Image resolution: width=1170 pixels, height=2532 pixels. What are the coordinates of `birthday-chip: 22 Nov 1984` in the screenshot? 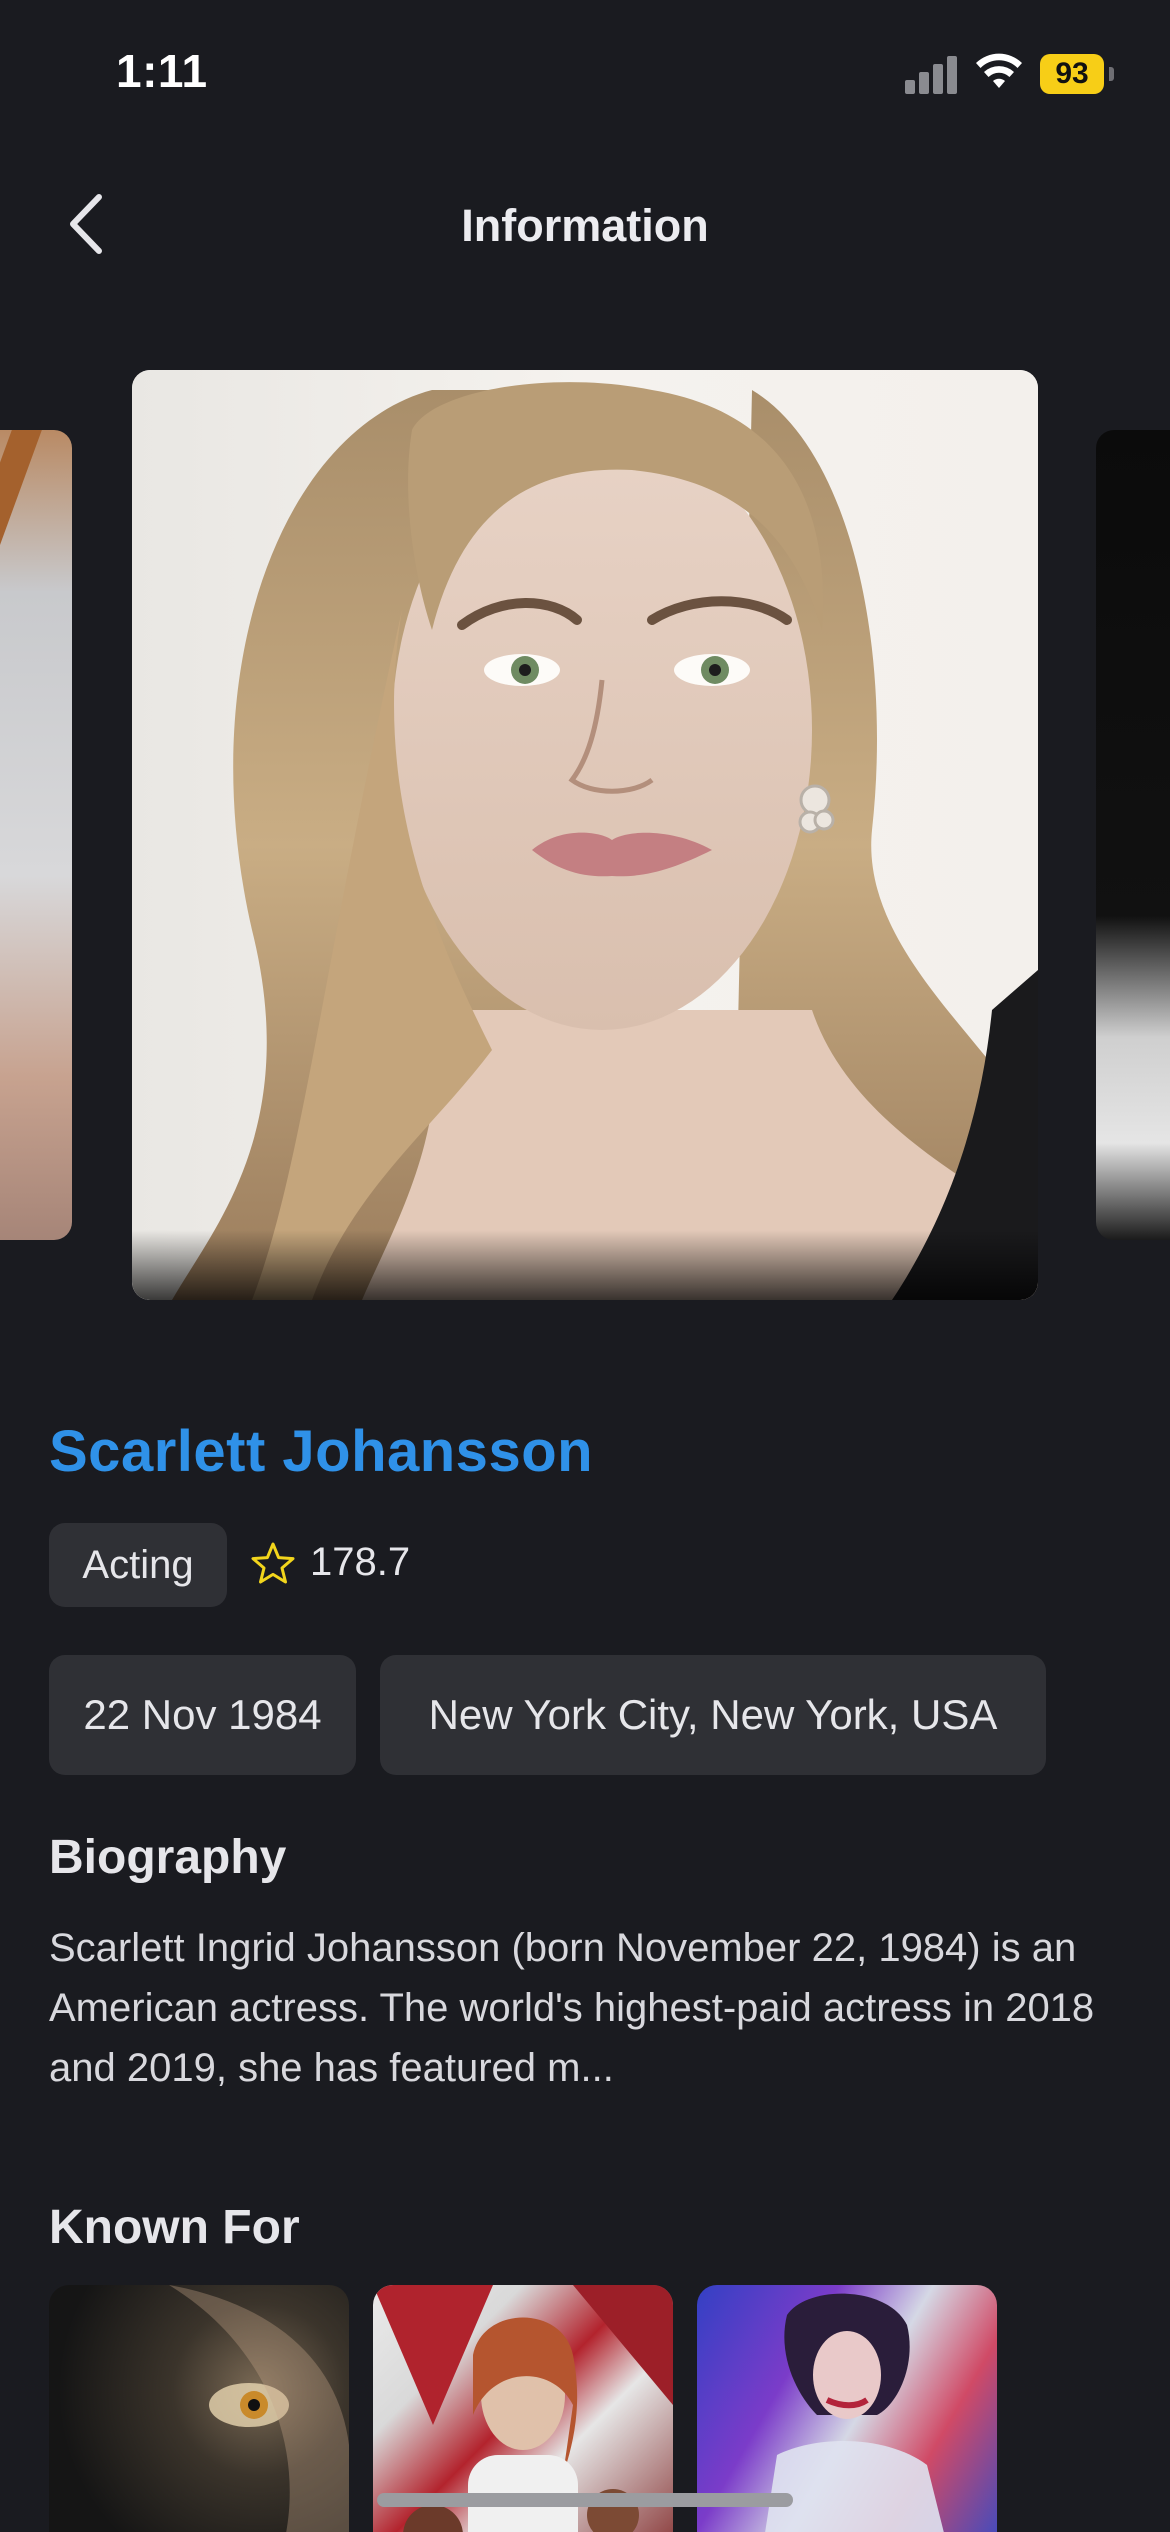 It's located at (202, 1715).